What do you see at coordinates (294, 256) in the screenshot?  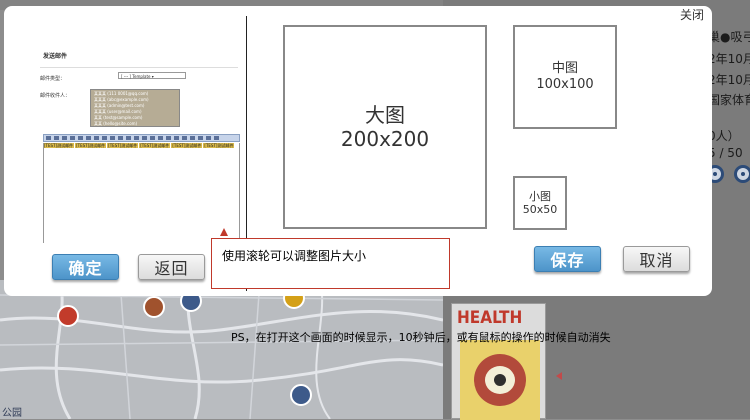 I see `scroll-hint-text: 使用滚轮可以调整图片大小` at bounding box center [294, 256].